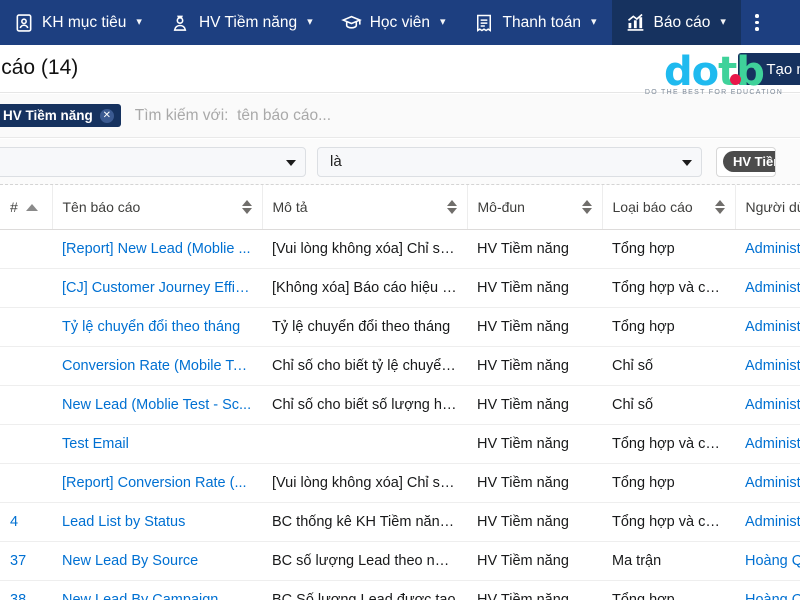 This screenshot has height=600, width=800. Describe the element at coordinates (23, 22) in the screenshot. I see `contact-card-icon` at that location.